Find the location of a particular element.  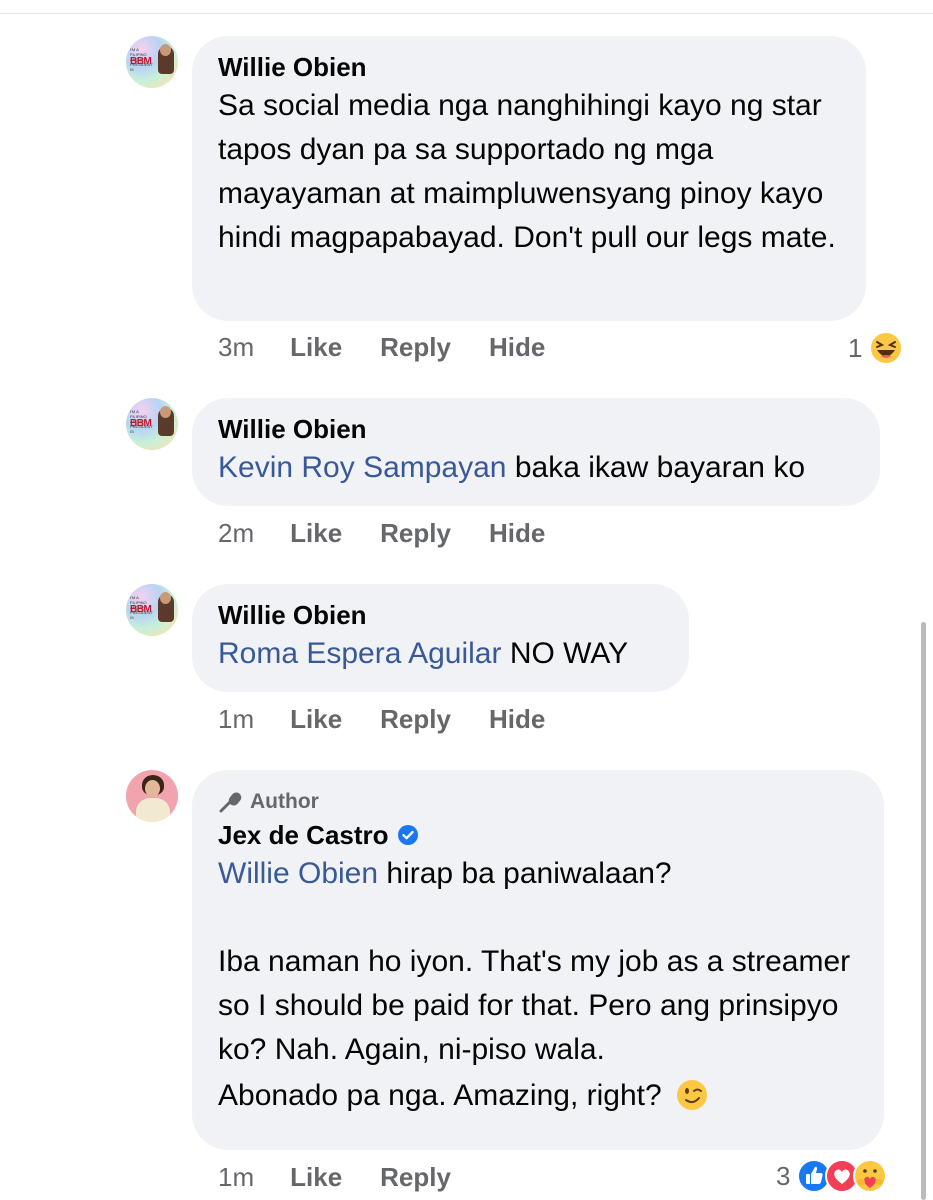

author-label: Author is located at coordinates (284, 801).